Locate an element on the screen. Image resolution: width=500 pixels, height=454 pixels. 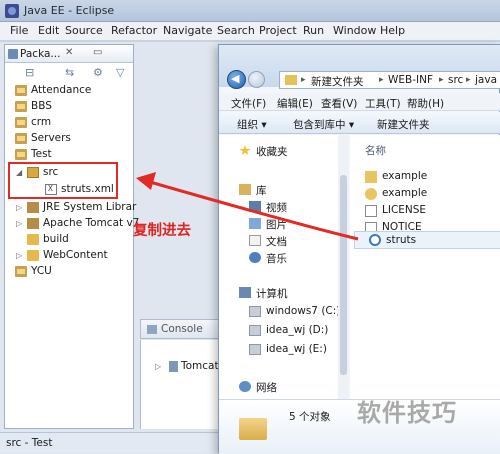
tab-package-explorer: Packa... ✕ ▭ is located at coordinates (69, 54).